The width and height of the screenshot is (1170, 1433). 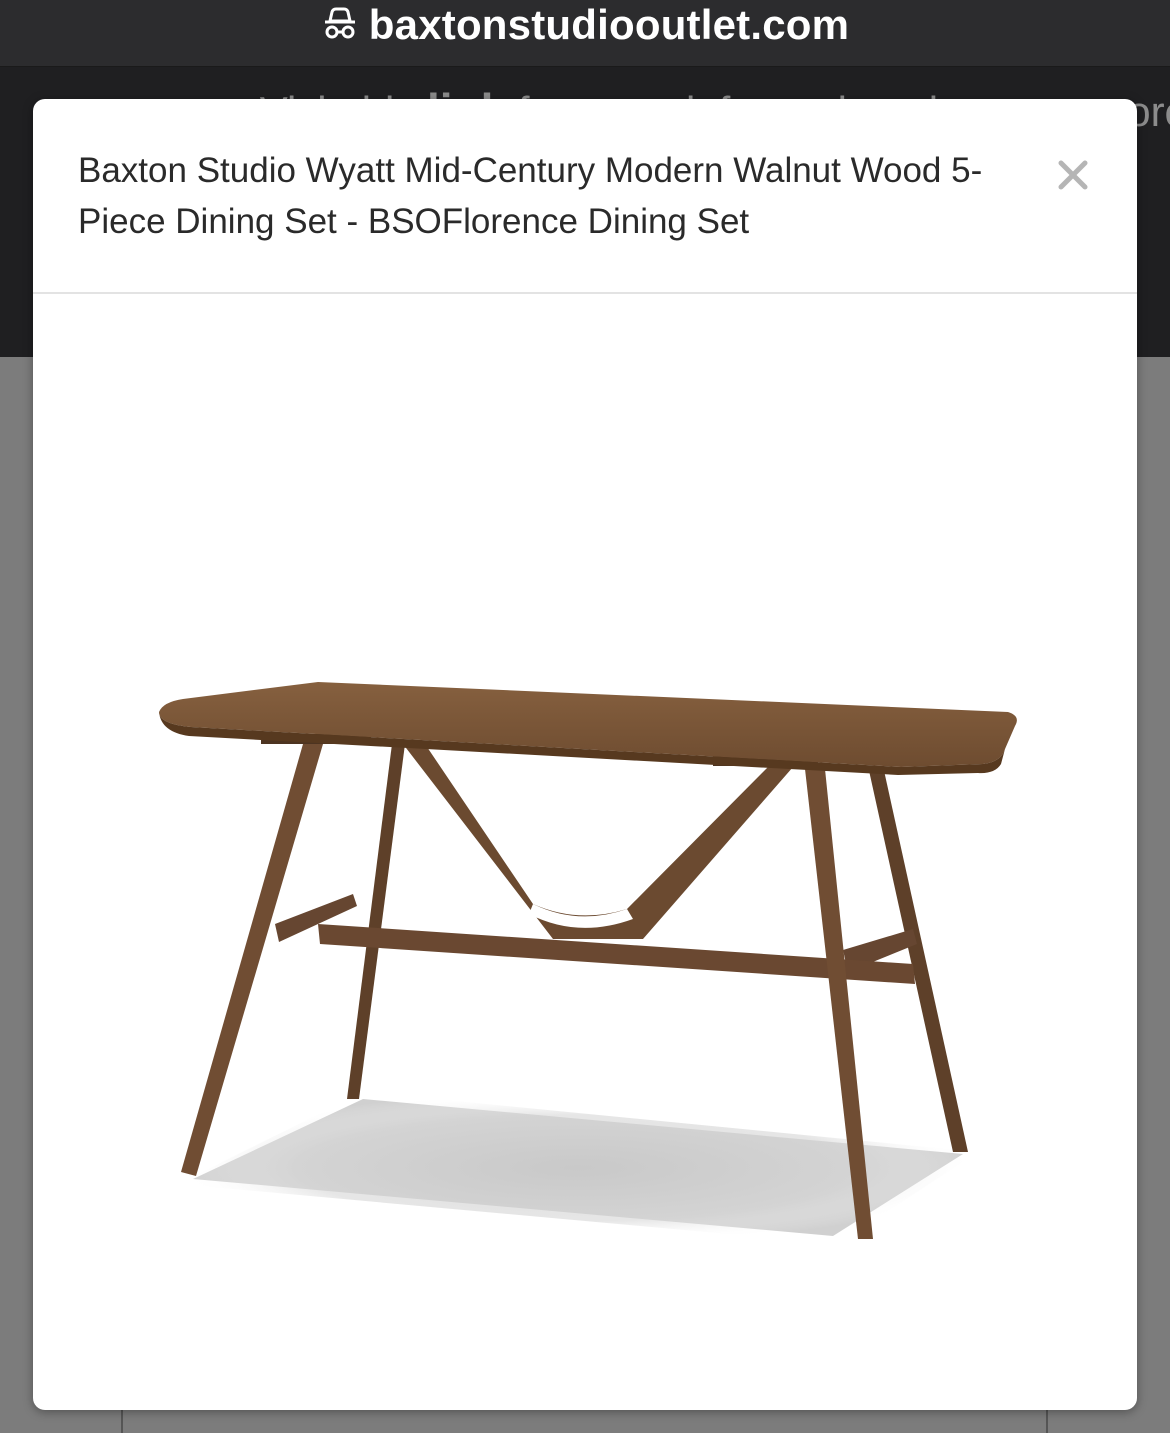 I want to click on browser-address-bar: baxtonstudiooutlet.com, so click(x=585, y=33).